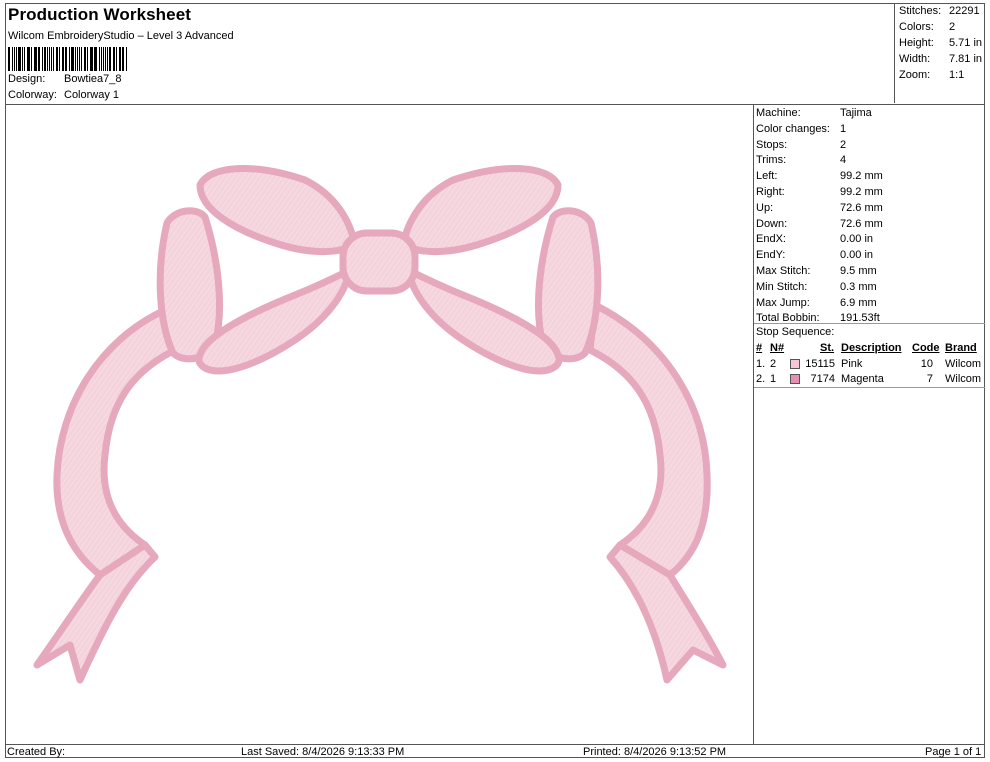 The width and height of the screenshot is (990, 762). What do you see at coordinates (773, 379) in the screenshot?
I see `stop-needle: 1` at bounding box center [773, 379].